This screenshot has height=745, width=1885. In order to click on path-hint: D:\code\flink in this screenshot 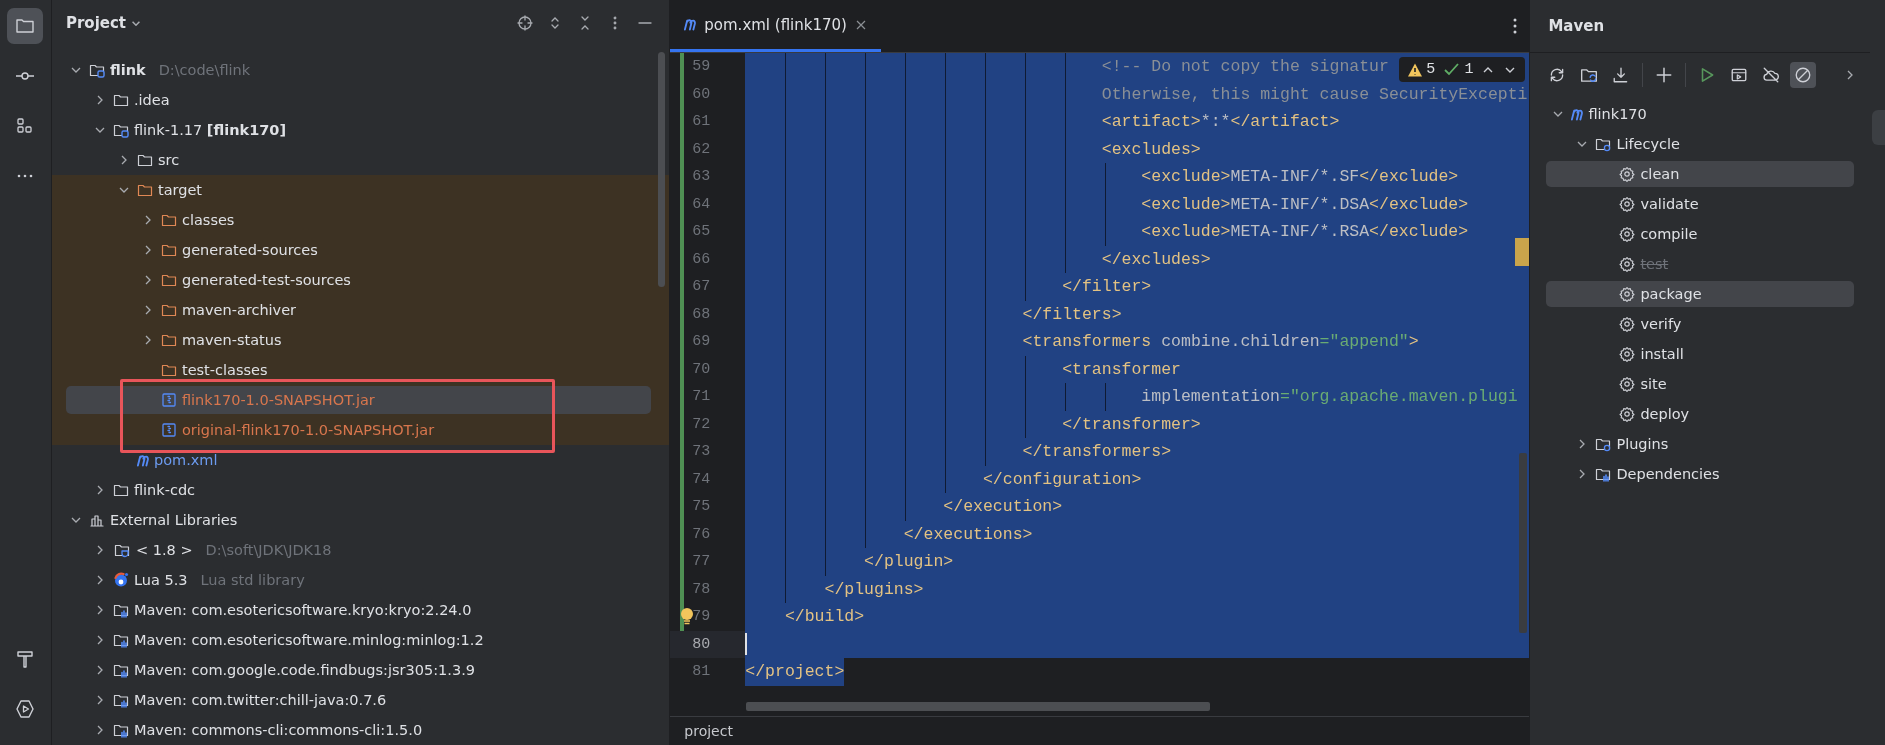, I will do `click(204, 70)`.